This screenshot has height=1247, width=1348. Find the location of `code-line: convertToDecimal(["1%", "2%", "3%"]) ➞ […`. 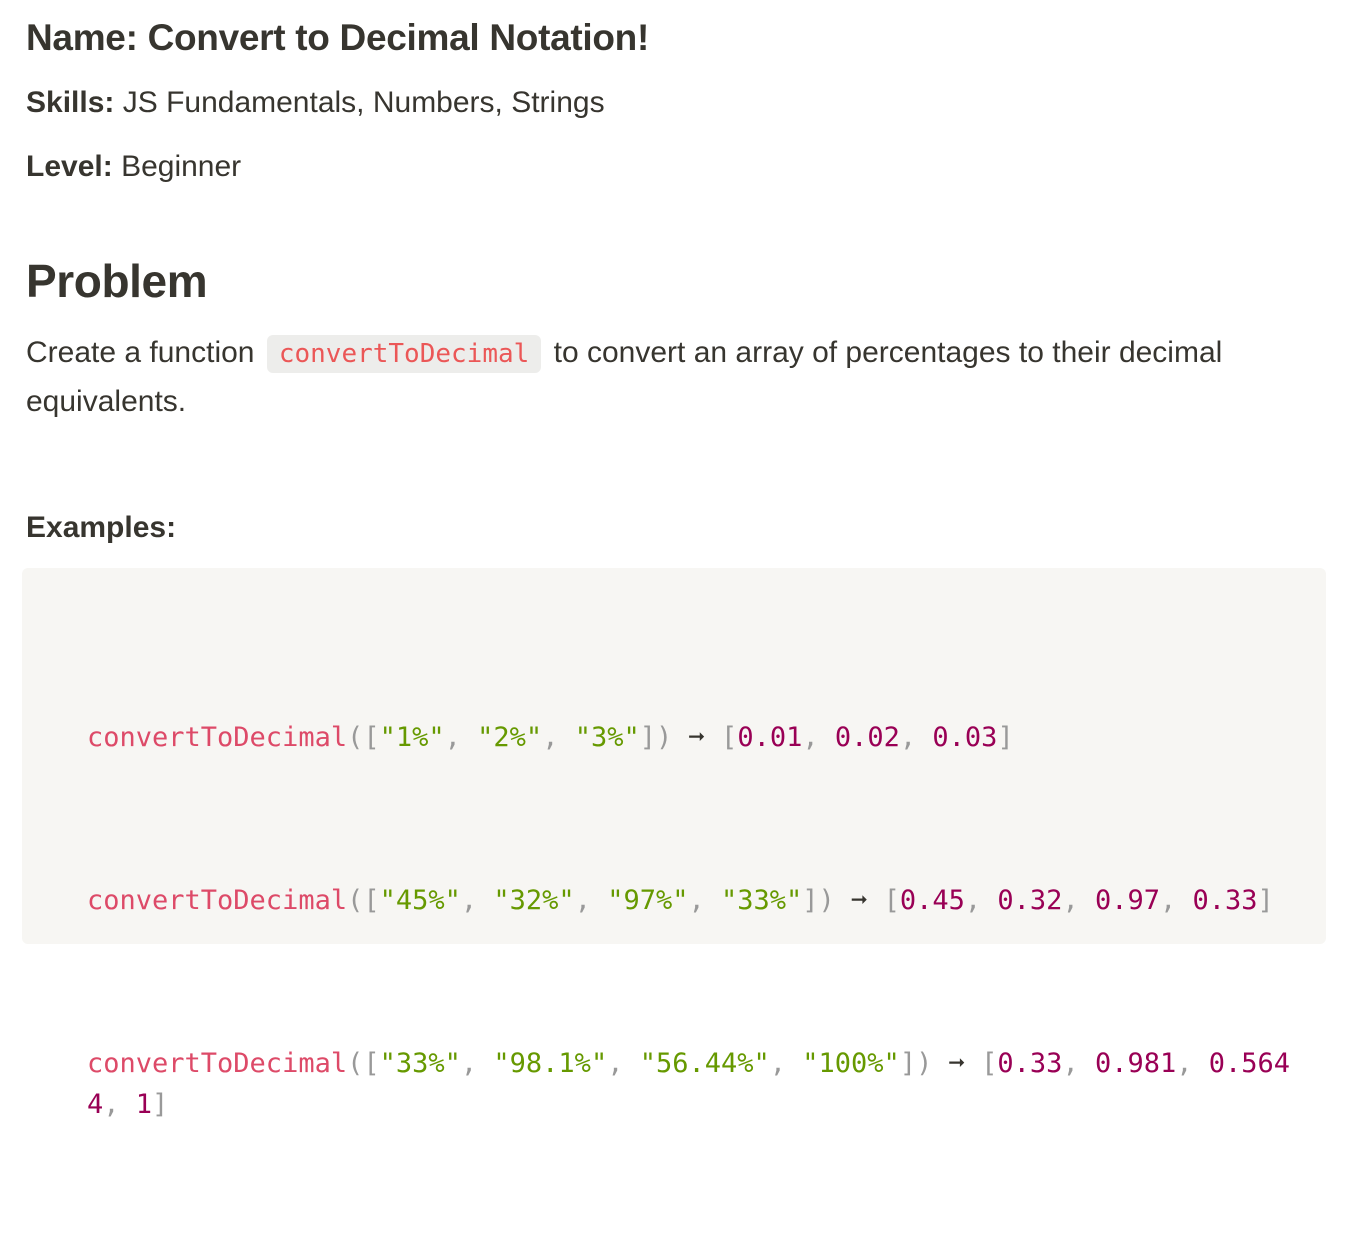

code-line: convertToDecimal(["1%", "2%", "3%"]) ➞ [… is located at coordinates (692, 737).